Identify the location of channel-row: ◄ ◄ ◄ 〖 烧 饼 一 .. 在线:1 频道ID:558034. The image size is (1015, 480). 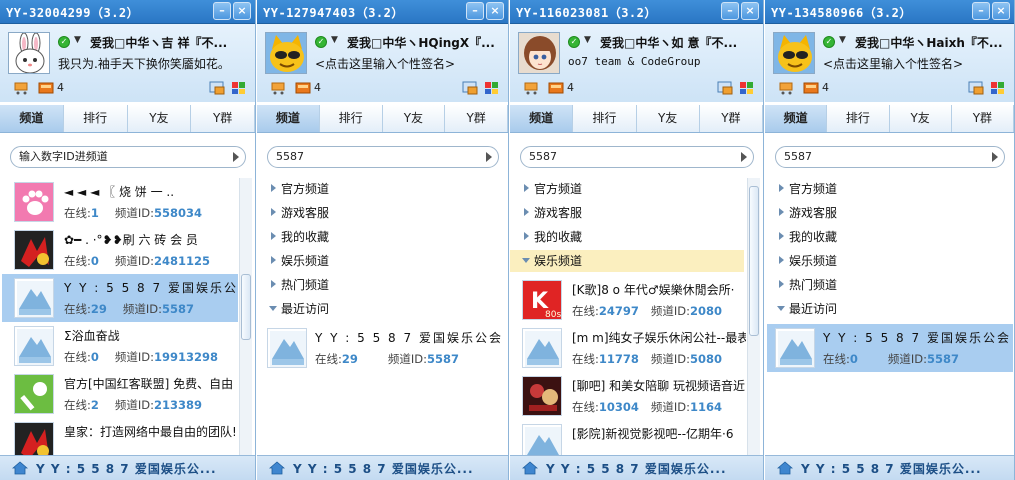
(120, 202).